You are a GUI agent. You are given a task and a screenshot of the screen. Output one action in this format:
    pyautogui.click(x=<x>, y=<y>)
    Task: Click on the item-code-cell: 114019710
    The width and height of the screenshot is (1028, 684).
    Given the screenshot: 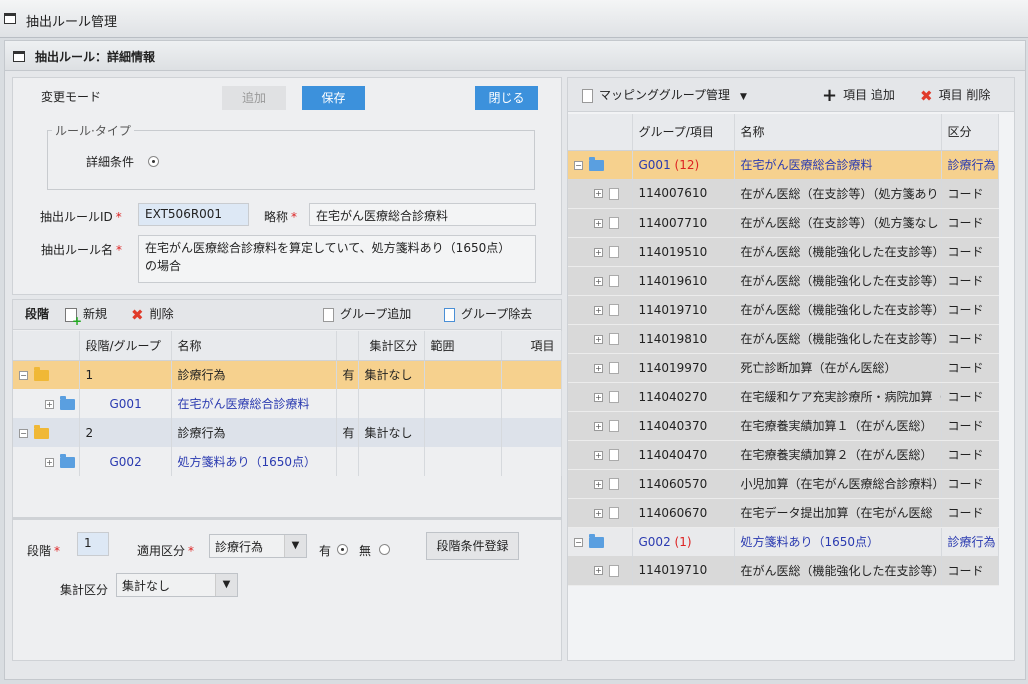 What is the action you would take?
    pyautogui.click(x=683, y=310)
    